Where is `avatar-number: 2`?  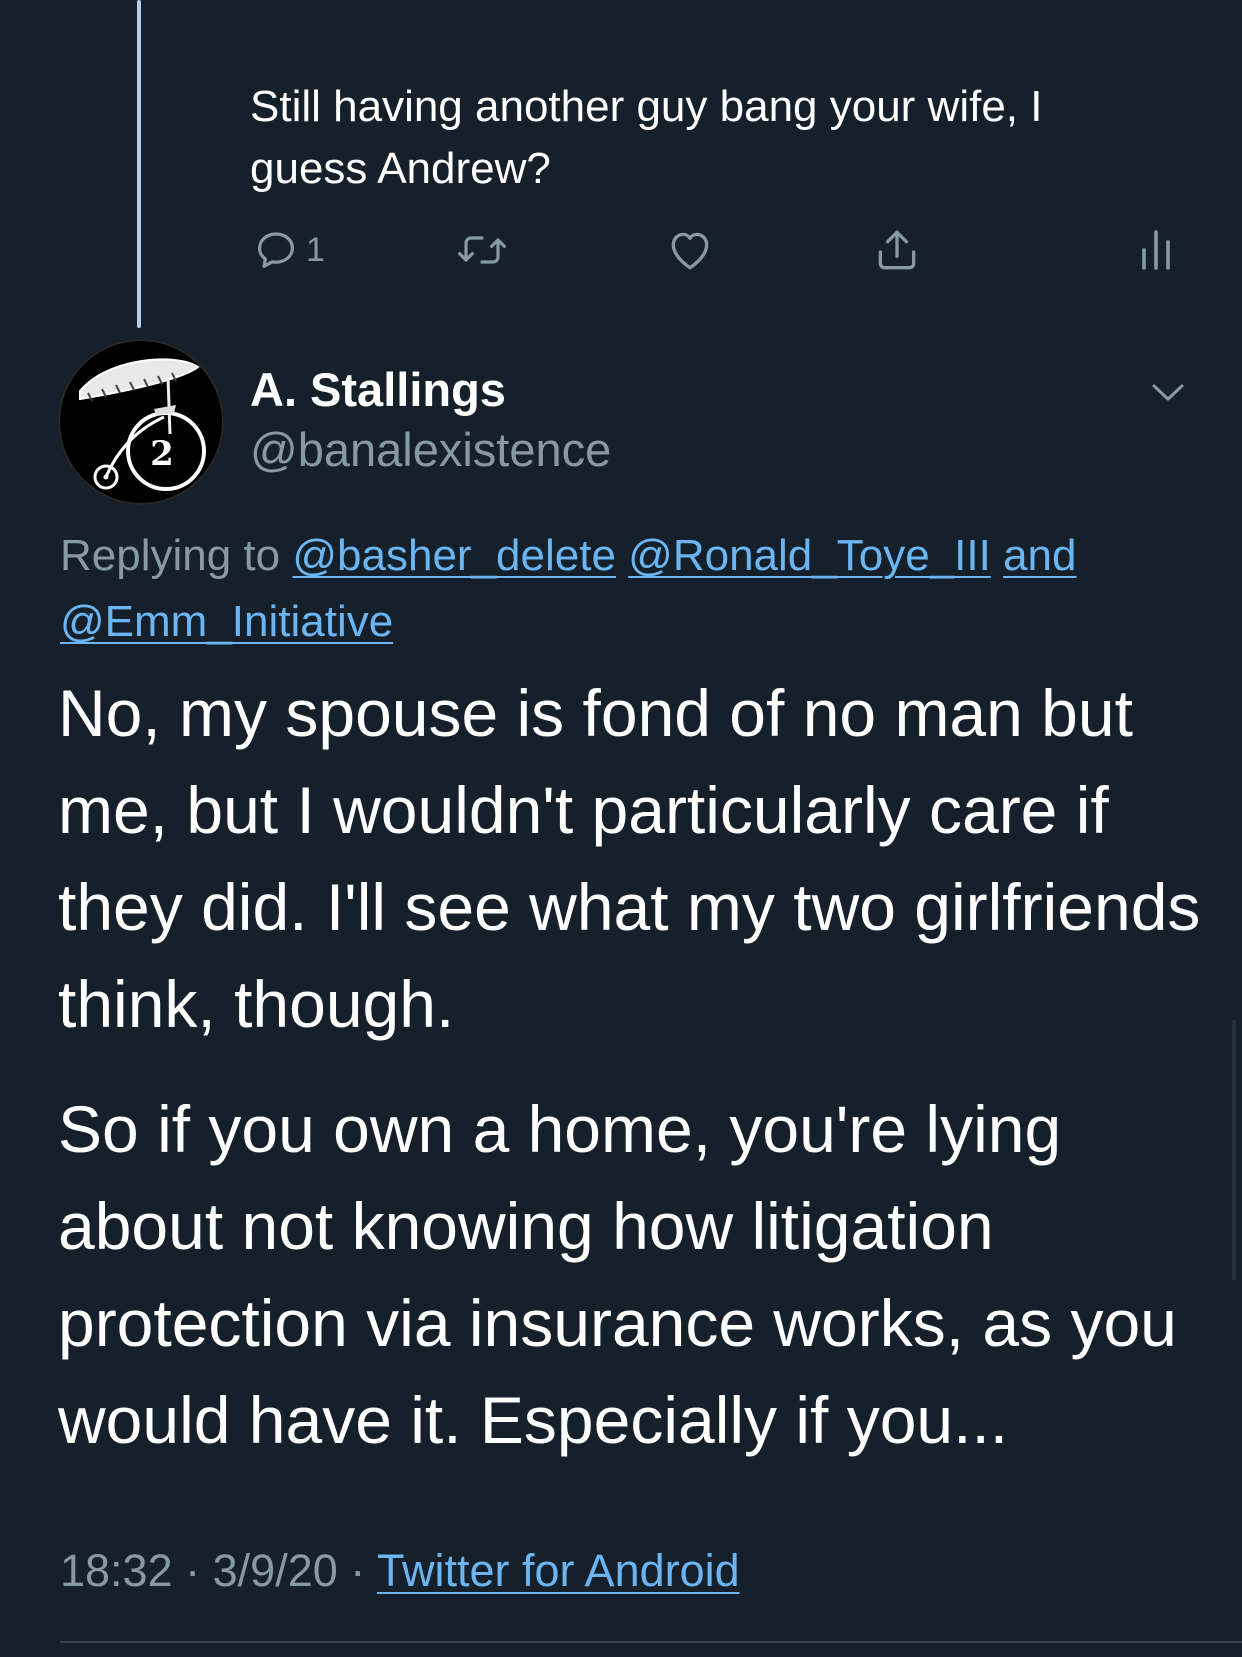 avatar-number: 2 is located at coordinates (162, 454).